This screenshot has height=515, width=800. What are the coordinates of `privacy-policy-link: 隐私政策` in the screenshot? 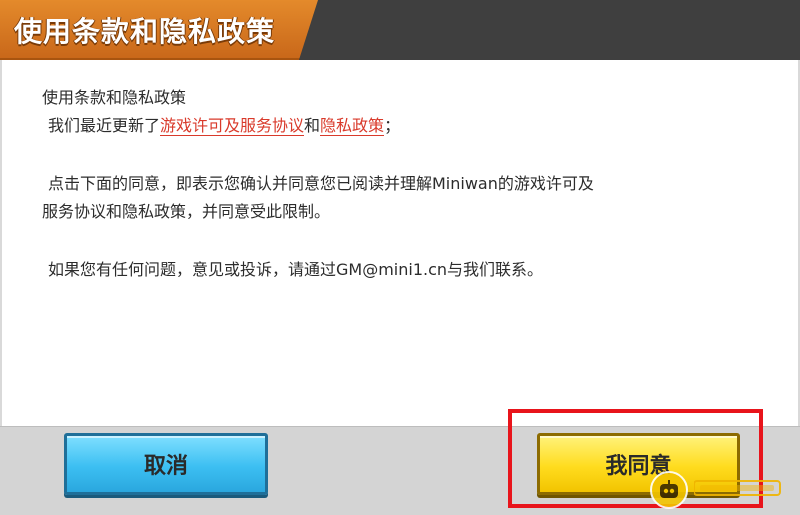 It's located at (352, 126).